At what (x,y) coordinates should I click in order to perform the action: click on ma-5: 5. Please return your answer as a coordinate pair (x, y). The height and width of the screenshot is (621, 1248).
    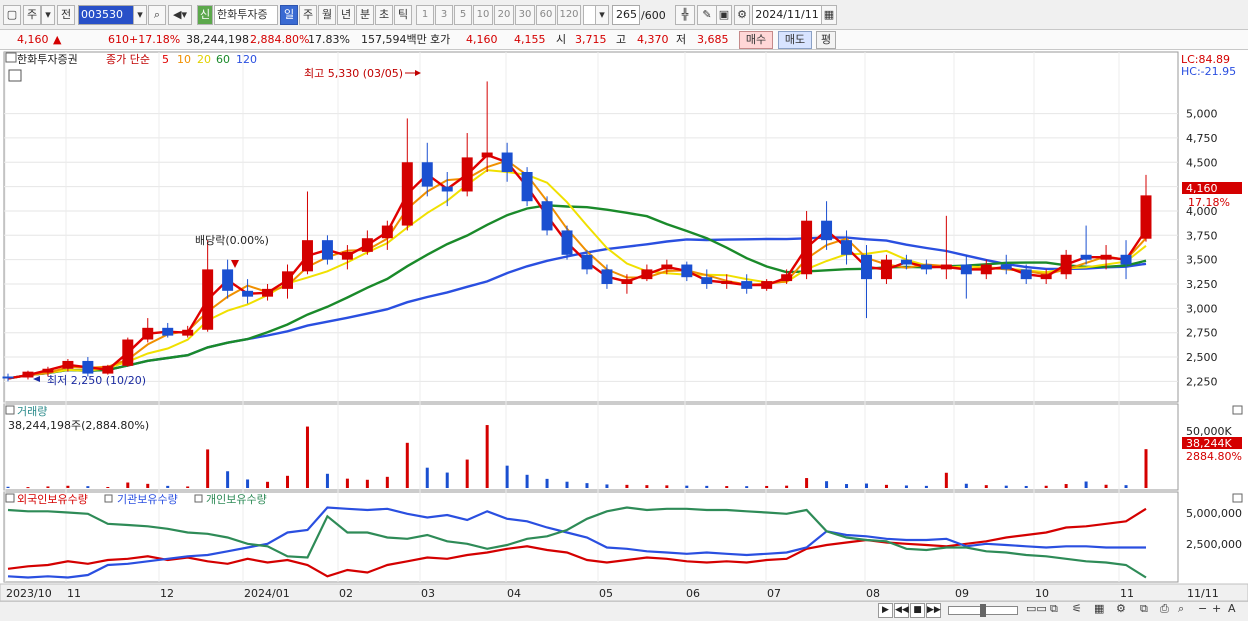
    Looking at the image, I should click on (165, 59).